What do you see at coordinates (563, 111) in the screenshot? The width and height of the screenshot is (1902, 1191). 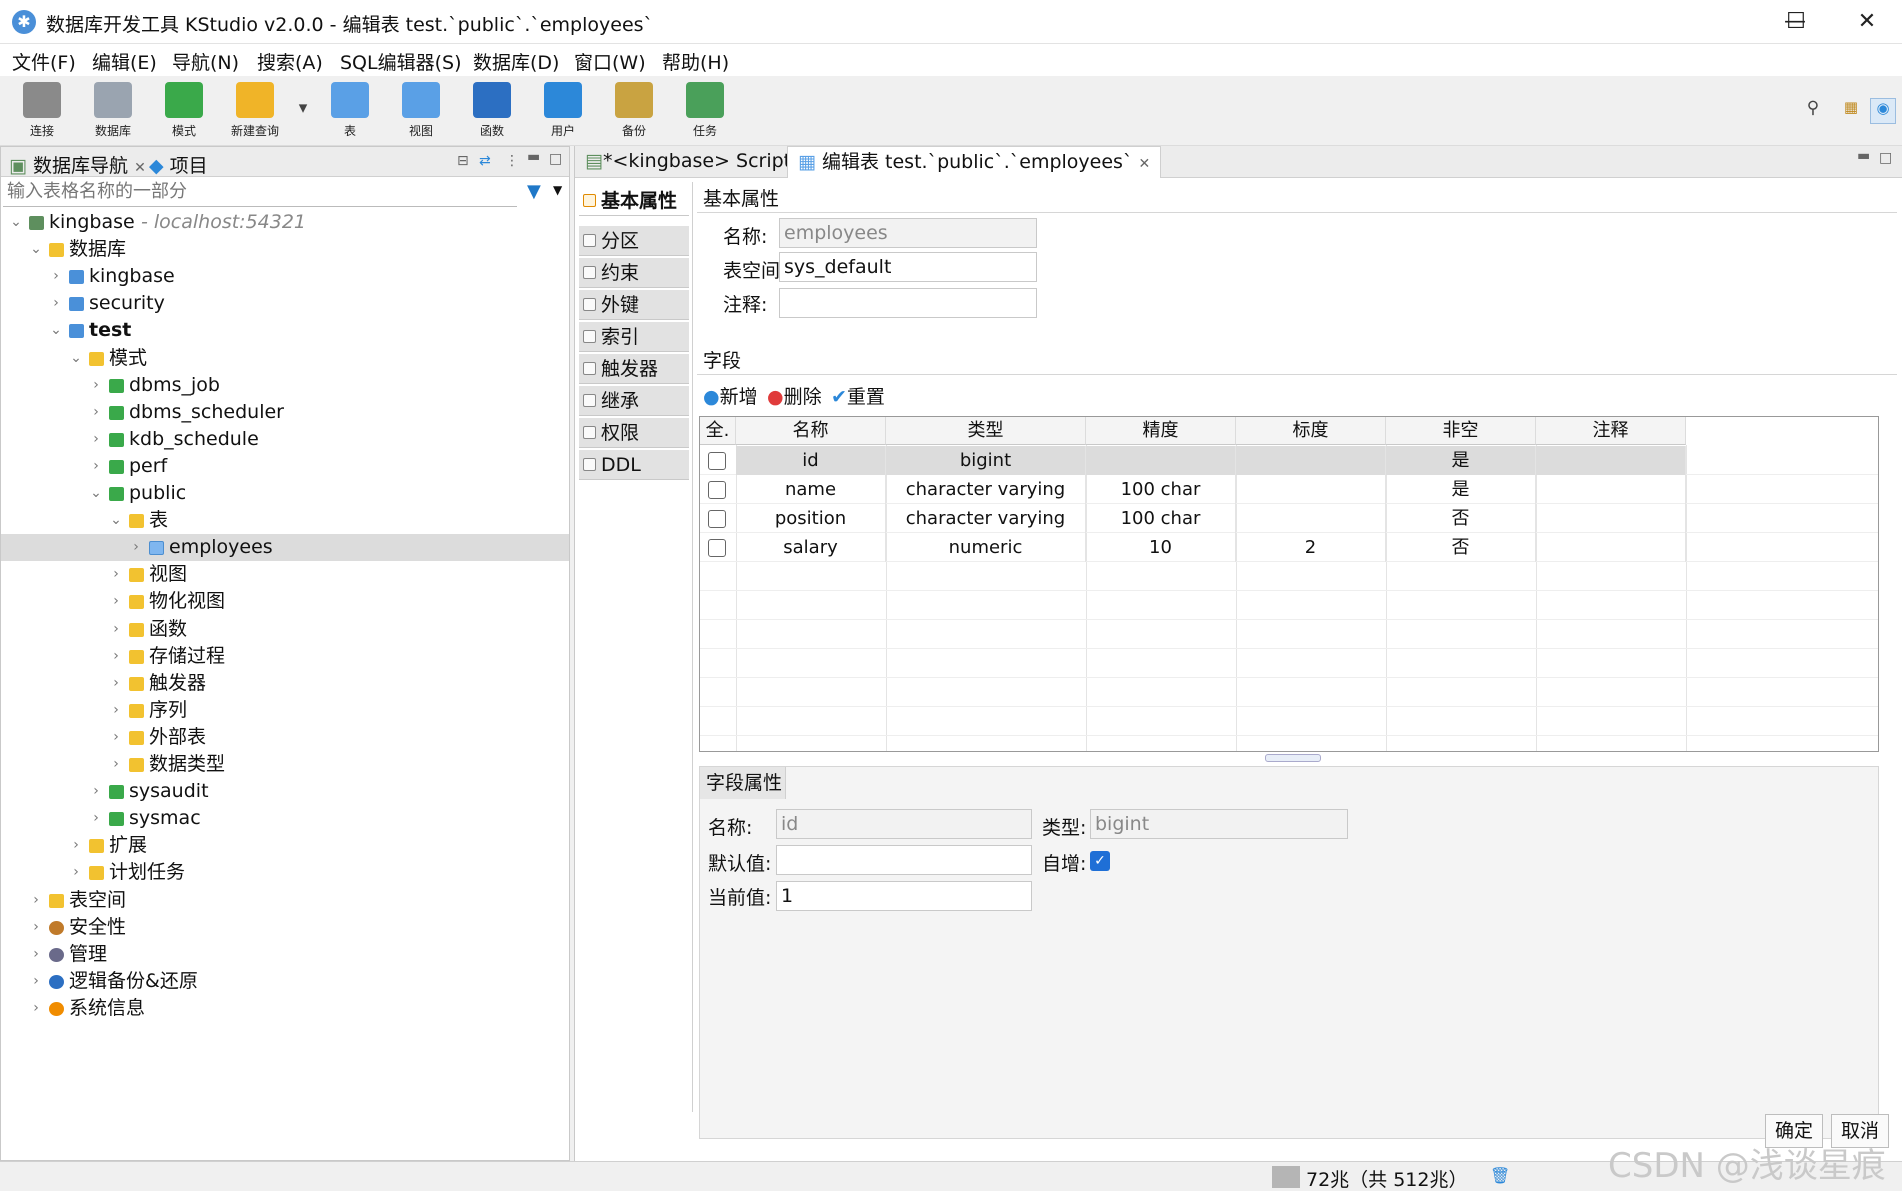 I see `user-button: 用户` at bounding box center [563, 111].